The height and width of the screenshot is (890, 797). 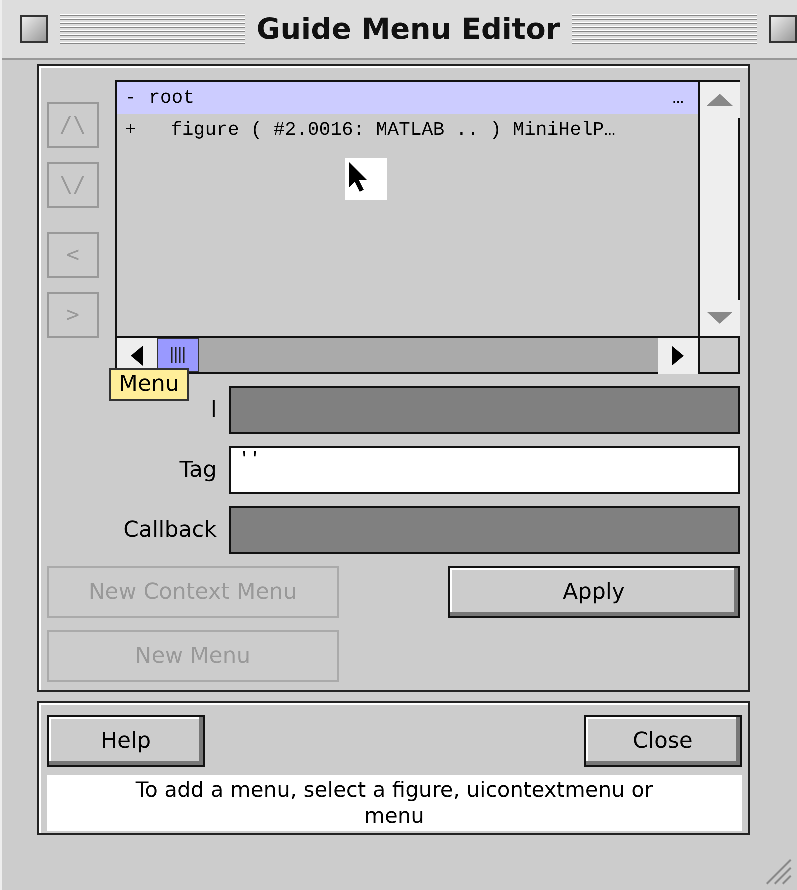 I want to click on action-button: Apply, so click(x=594, y=592).